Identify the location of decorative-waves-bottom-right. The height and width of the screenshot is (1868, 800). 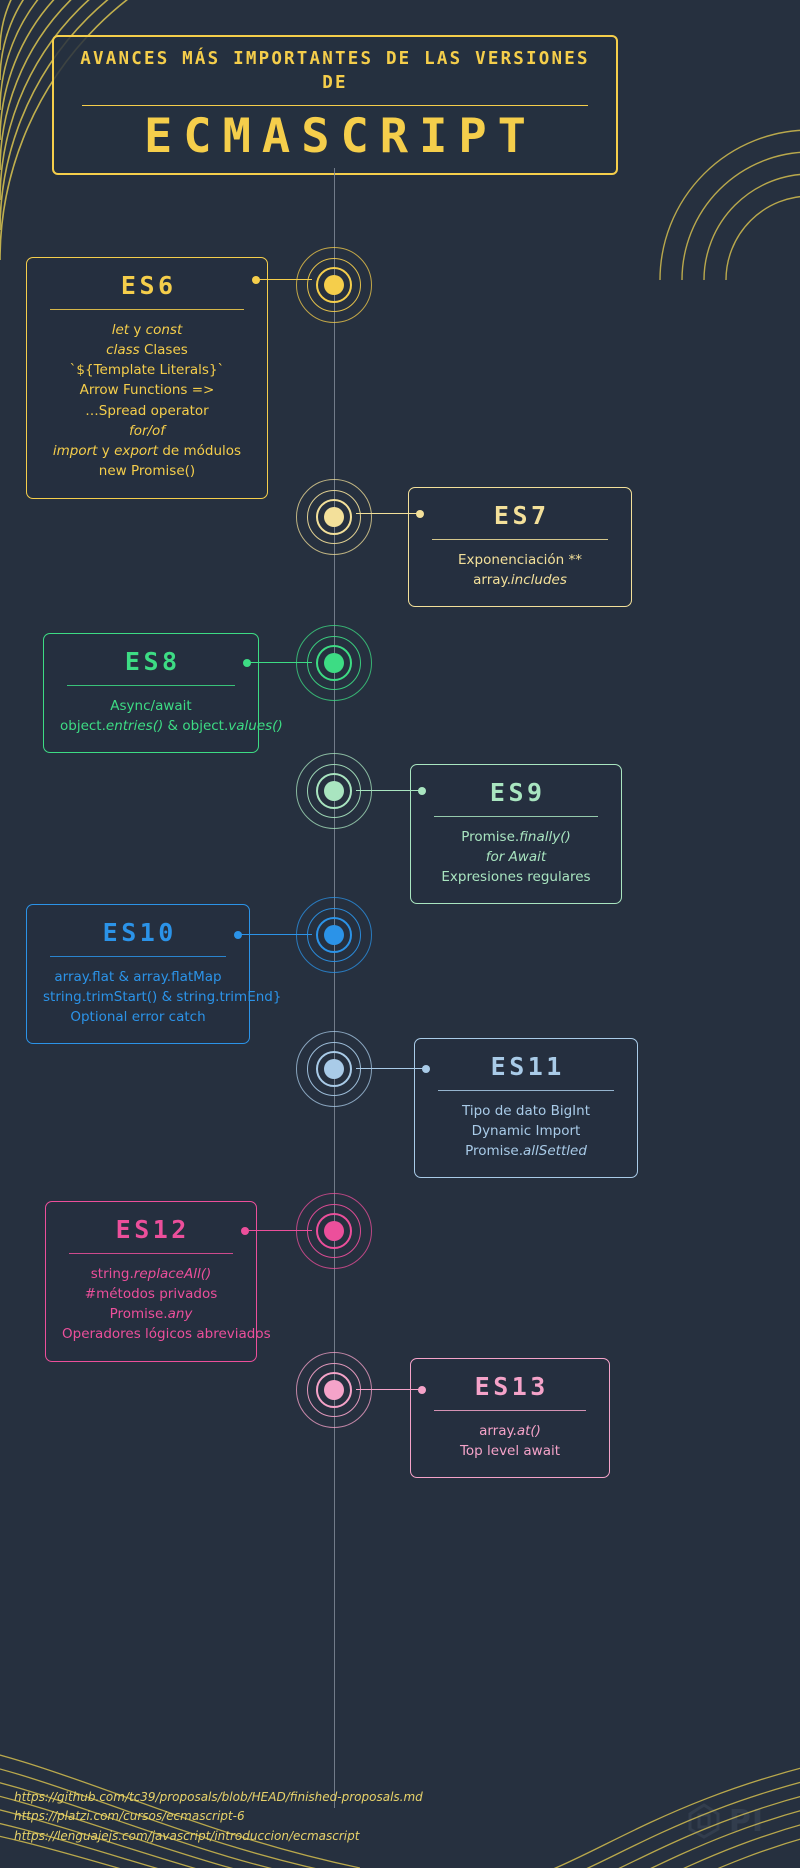
(676, 1817).